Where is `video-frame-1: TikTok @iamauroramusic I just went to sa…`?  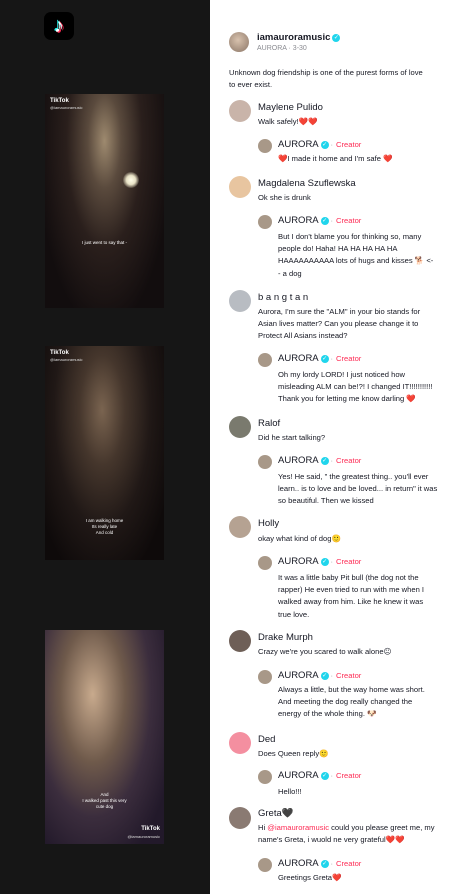 video-frame-1: TikTok @iamauroramusic I just went to sa… is located at coordinates (104, 201).